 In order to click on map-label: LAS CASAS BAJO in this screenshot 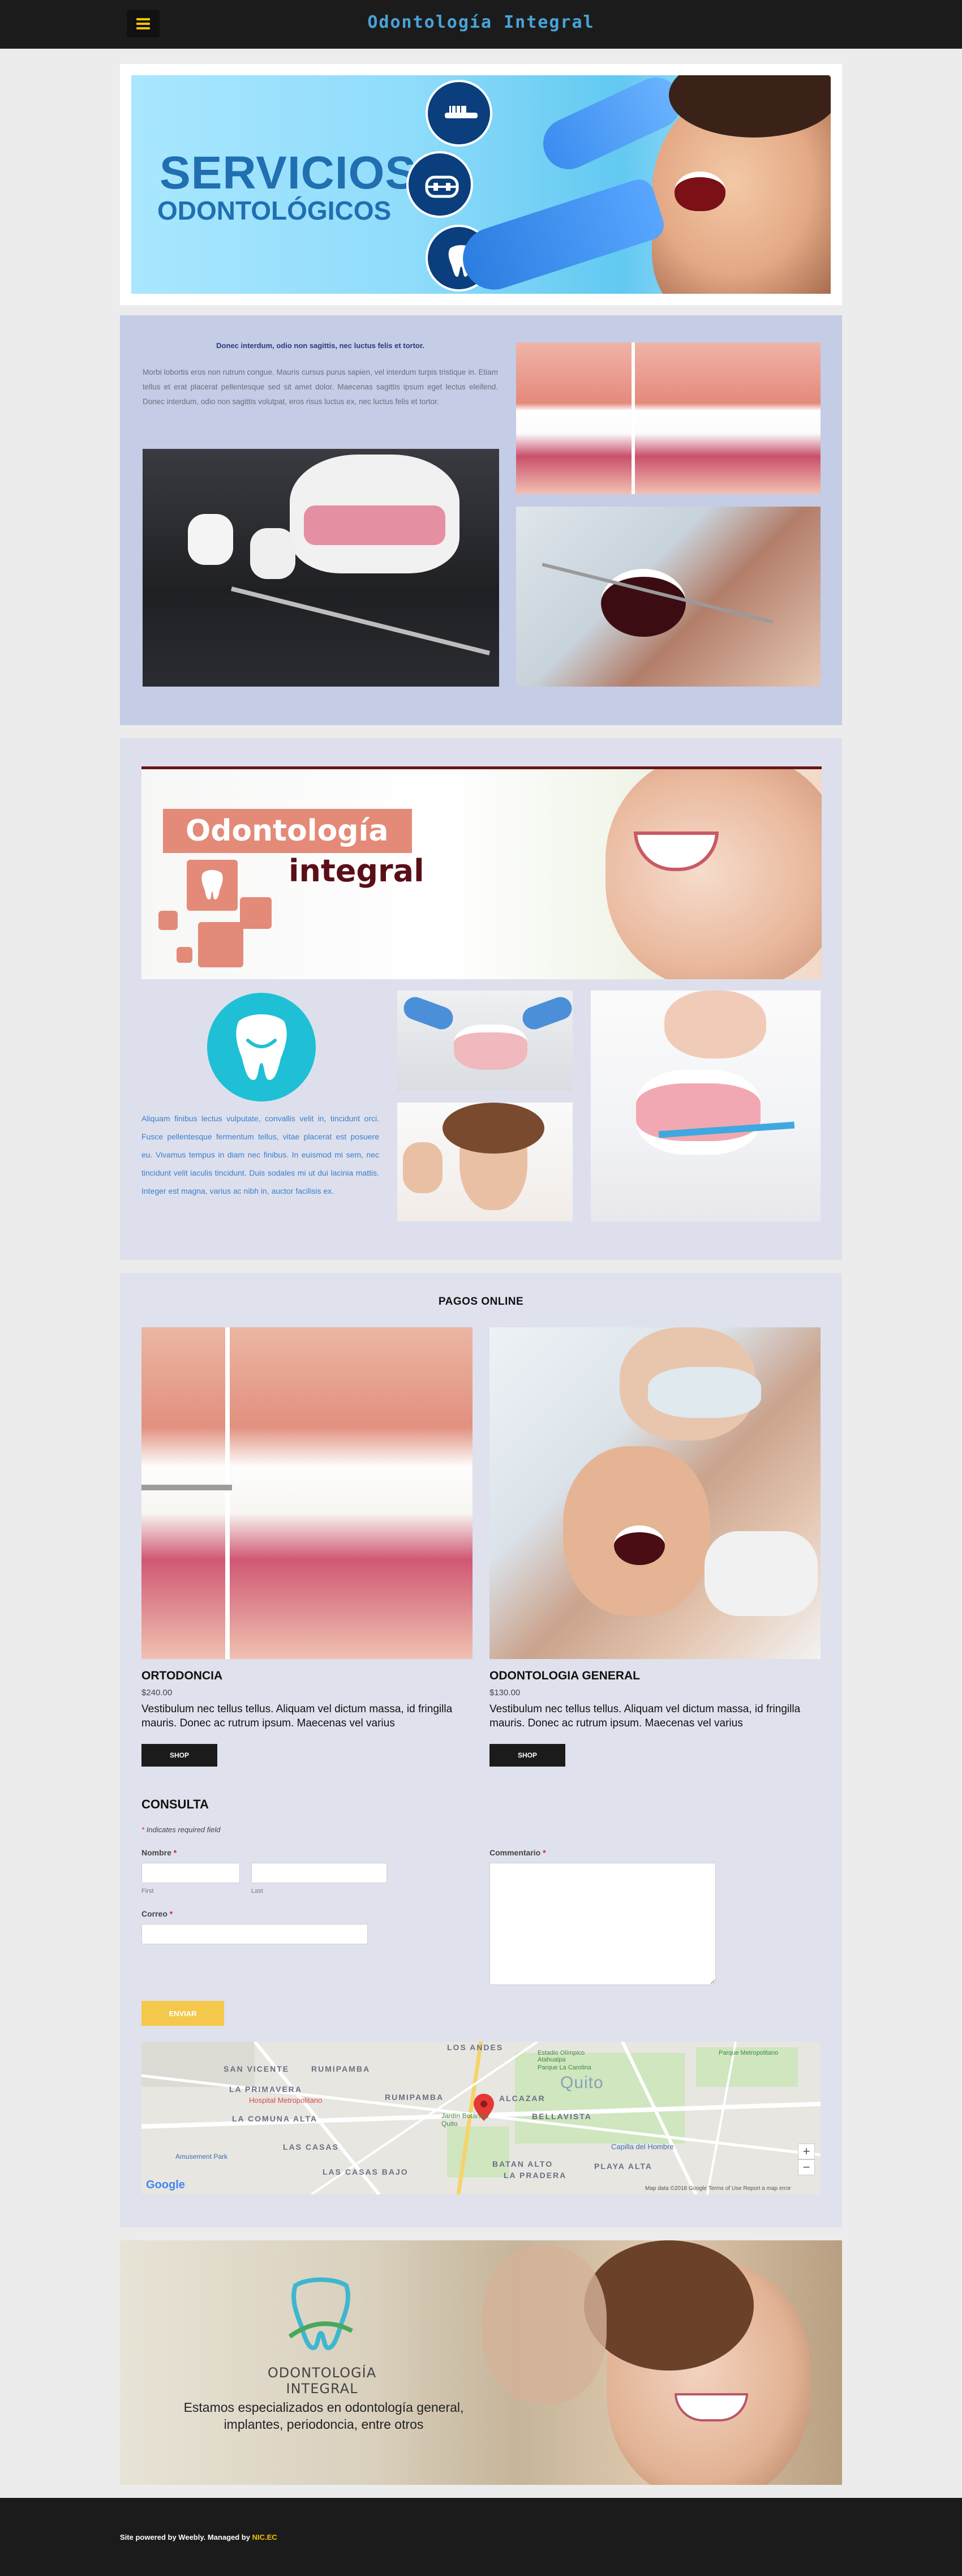, I will do `click(366, 2171)`.